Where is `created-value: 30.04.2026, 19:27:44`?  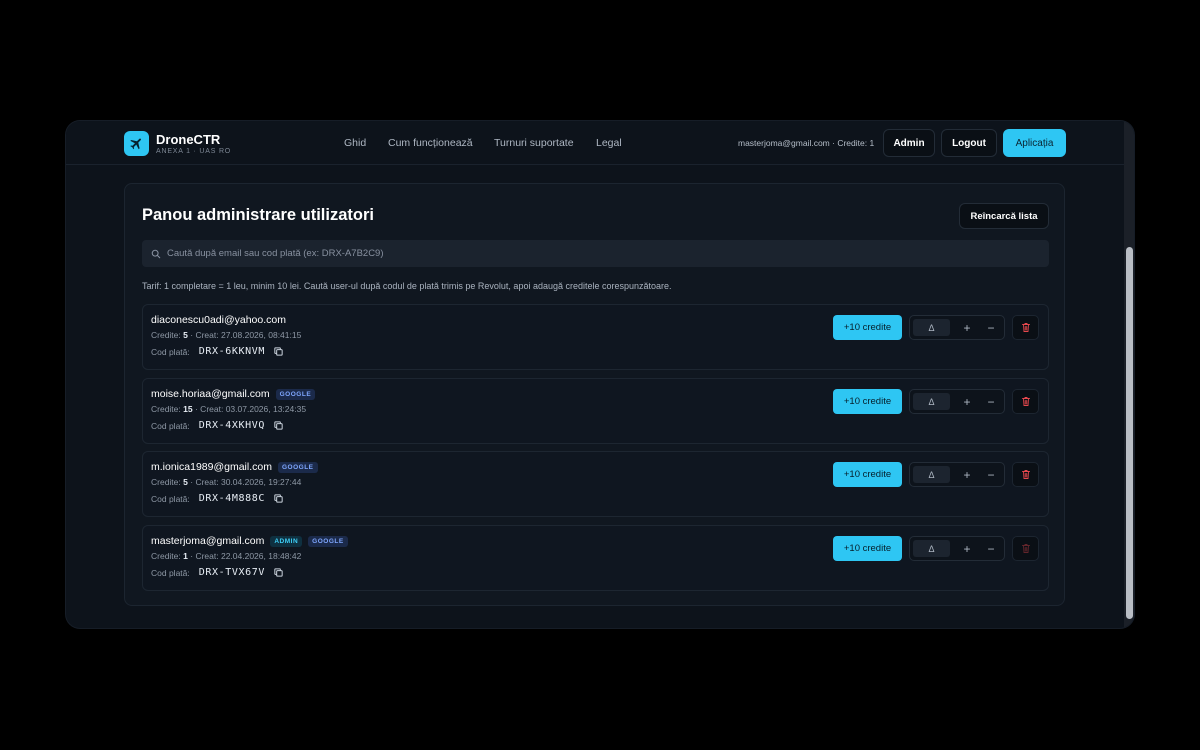
created-value: 30.04.2026, 19:27:44 is located at coordinates (261, 482).